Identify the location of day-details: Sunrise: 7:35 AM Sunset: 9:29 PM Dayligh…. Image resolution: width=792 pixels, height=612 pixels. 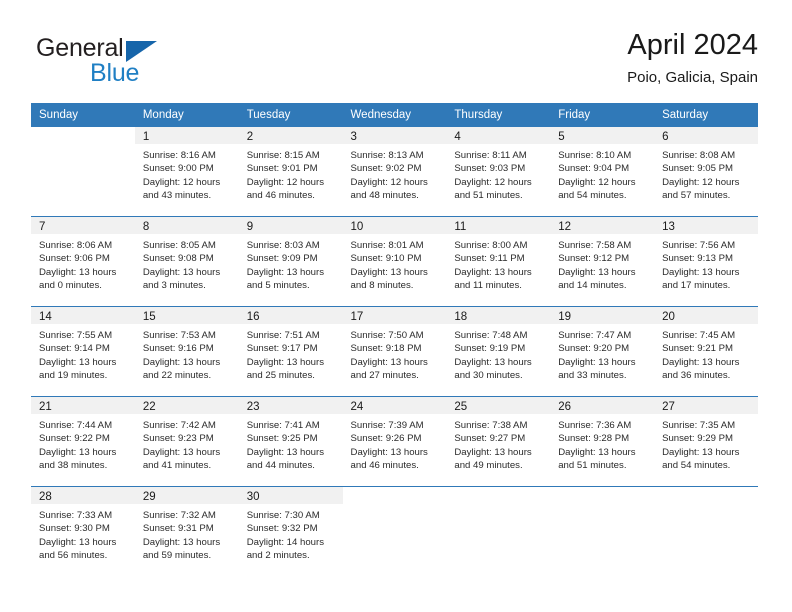
(706, 443).